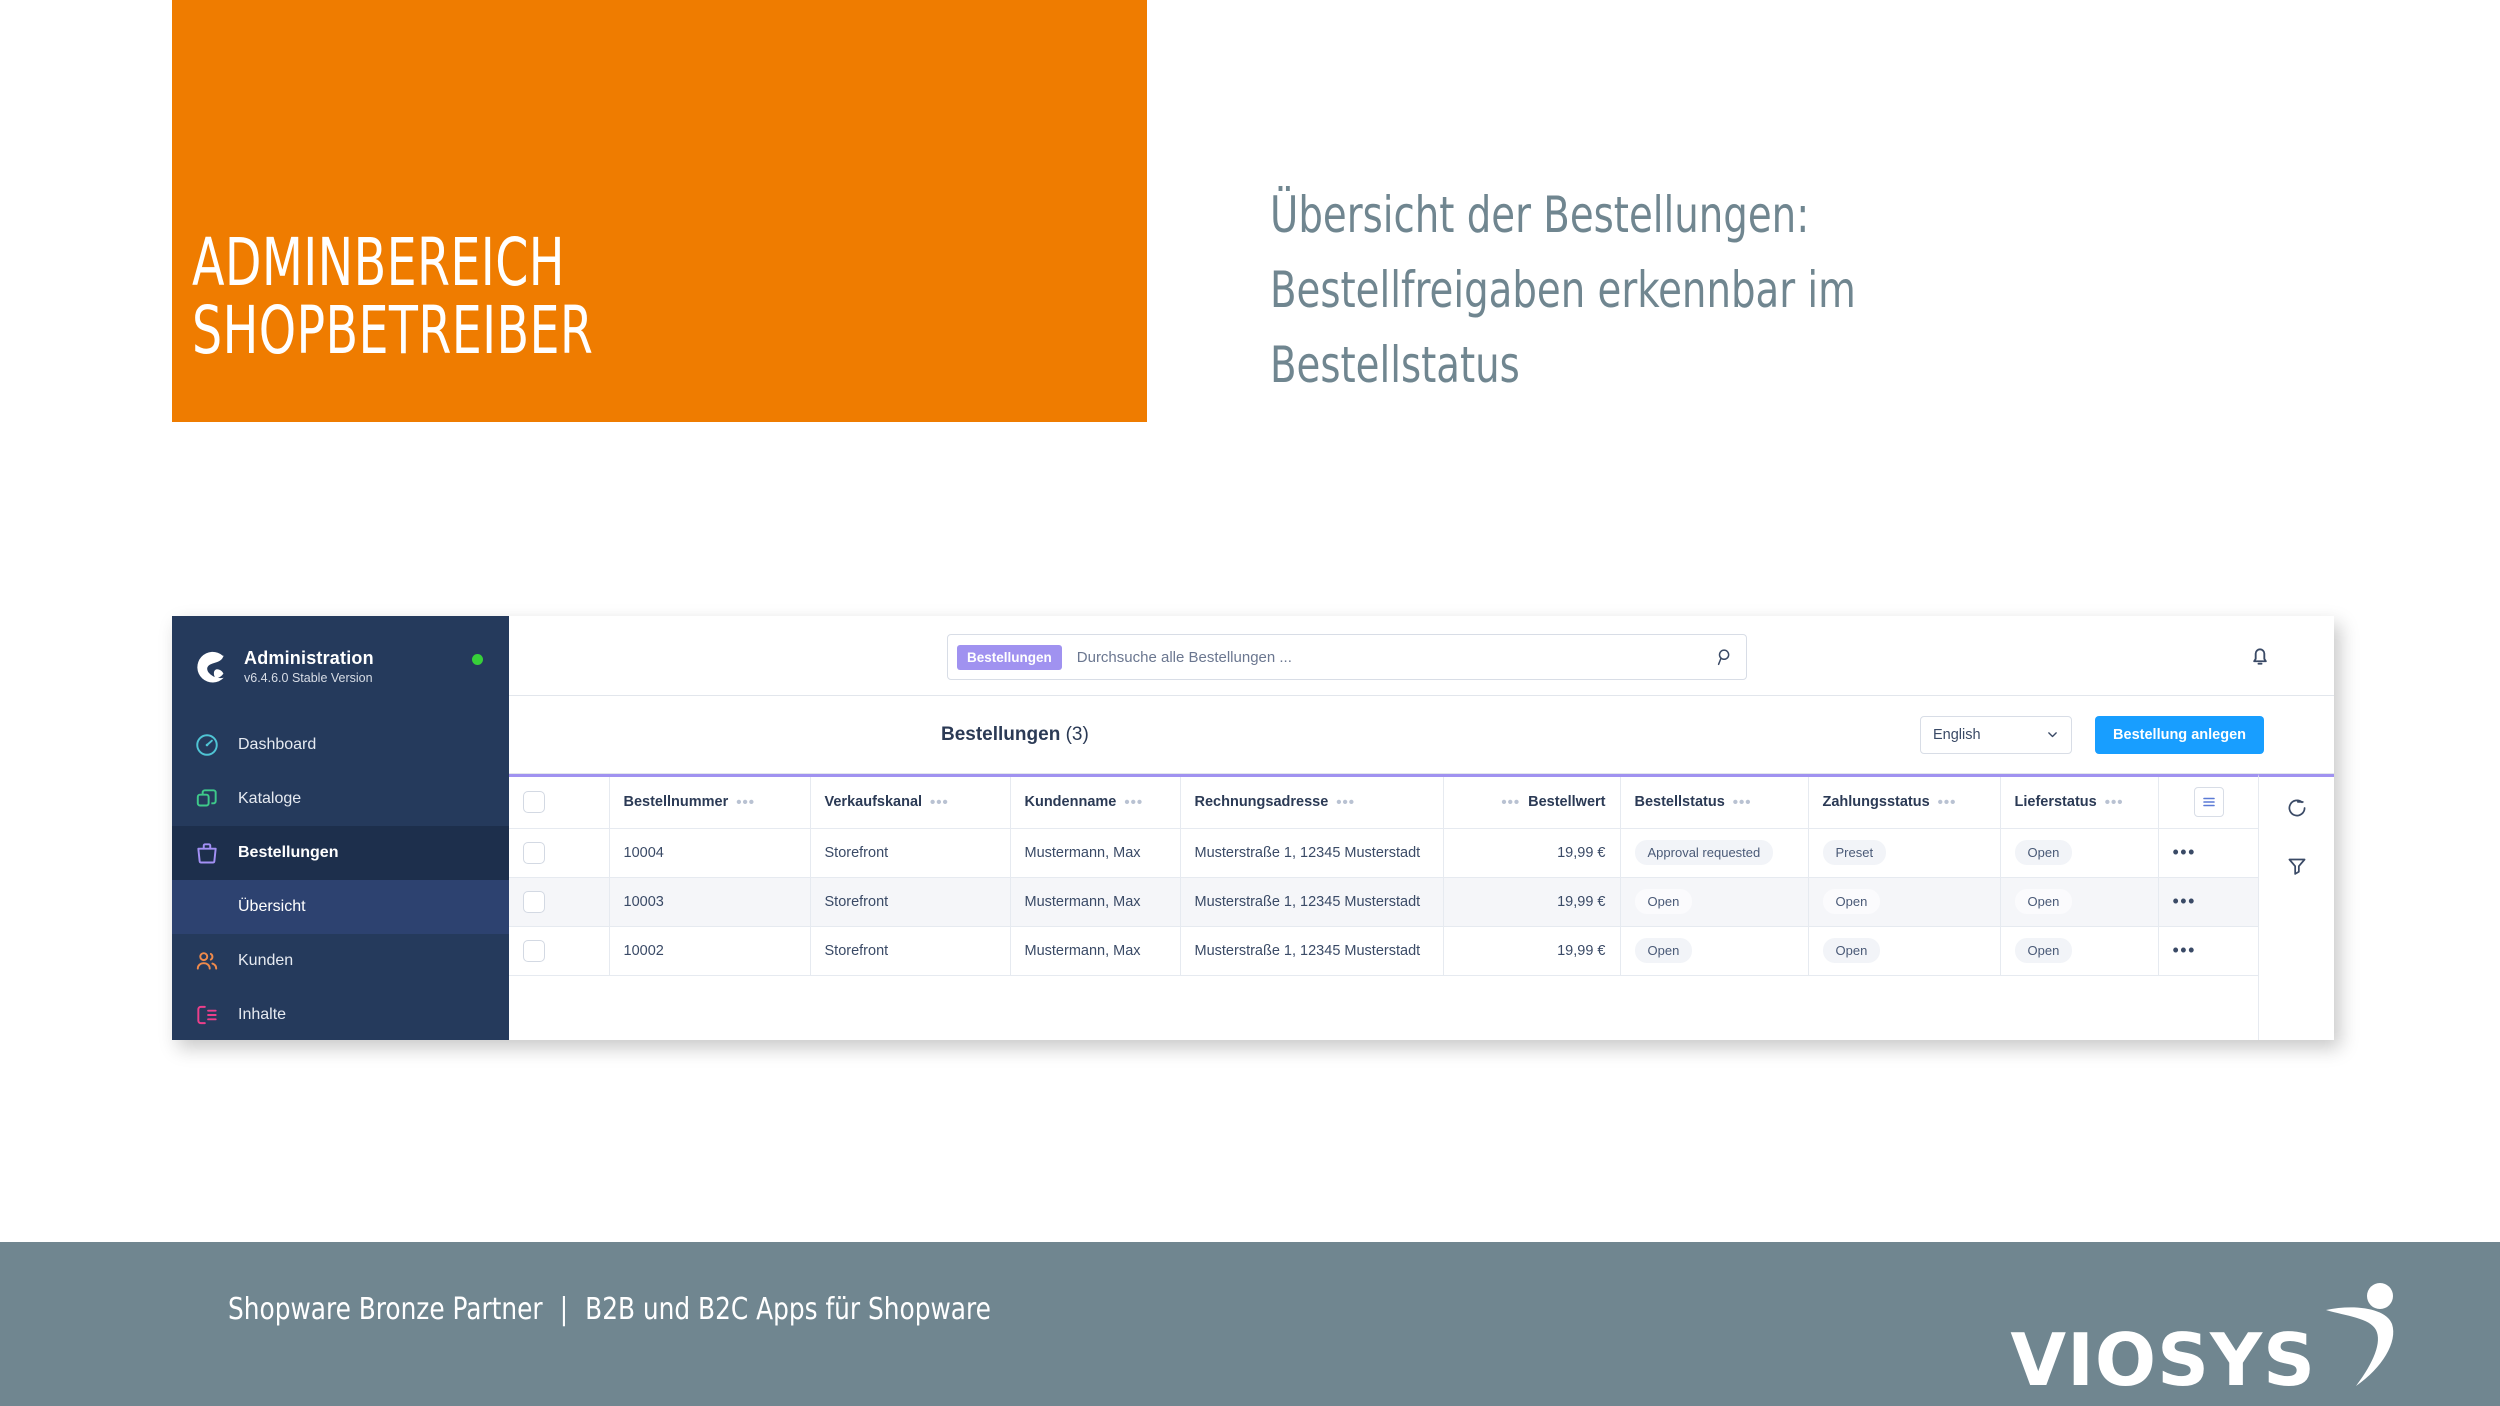 The width and height of the screenshot is (2500, 1406). What do you see at coordinates (1009, 657) in the screenshot?
I see `search-scope-chip: Bestellungen` at bounding box center [1009, 657].